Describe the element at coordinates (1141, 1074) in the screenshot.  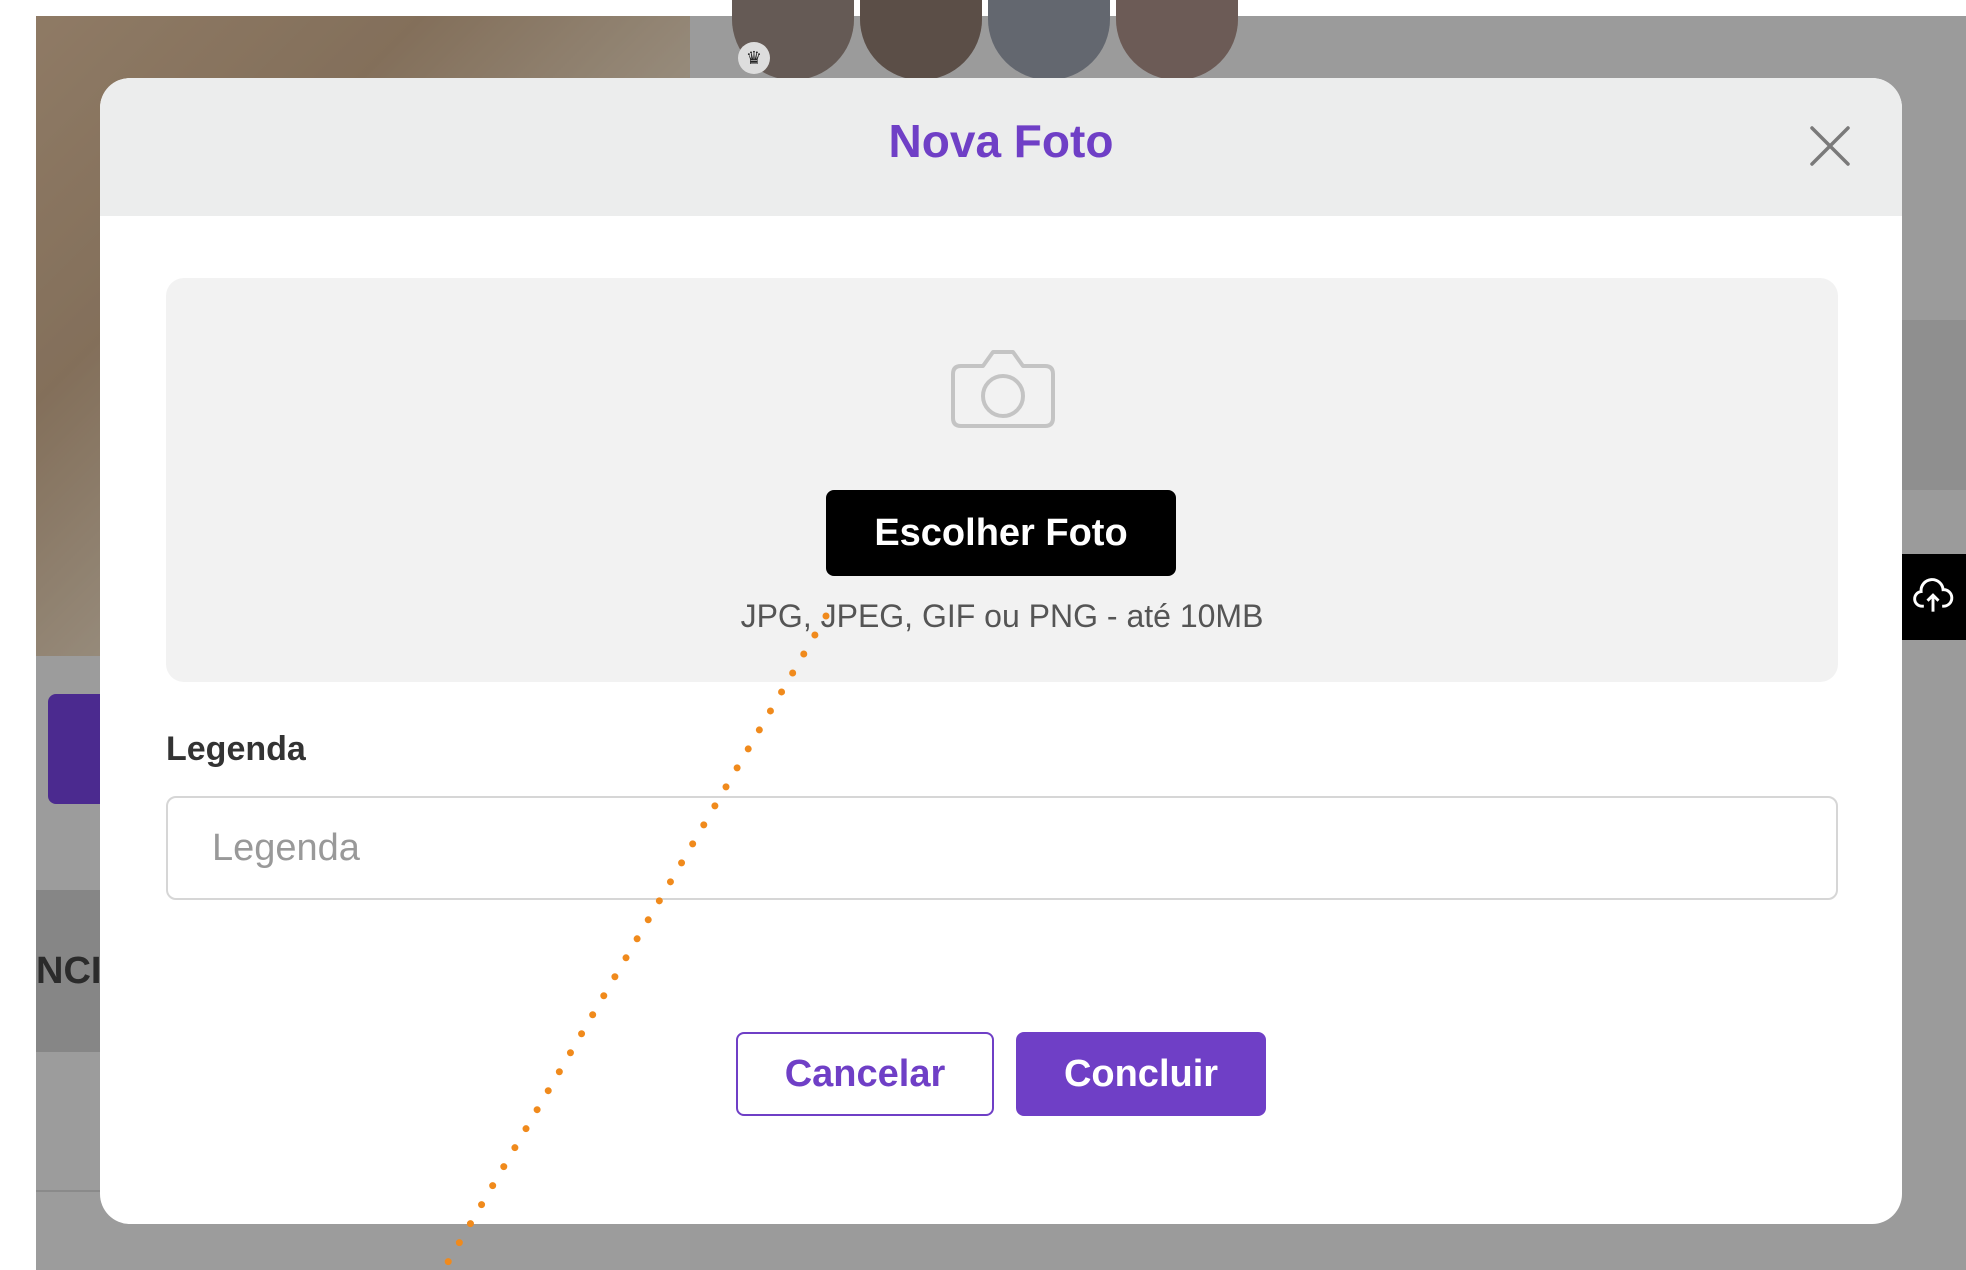
I see `done-button: Concluir` at that location.